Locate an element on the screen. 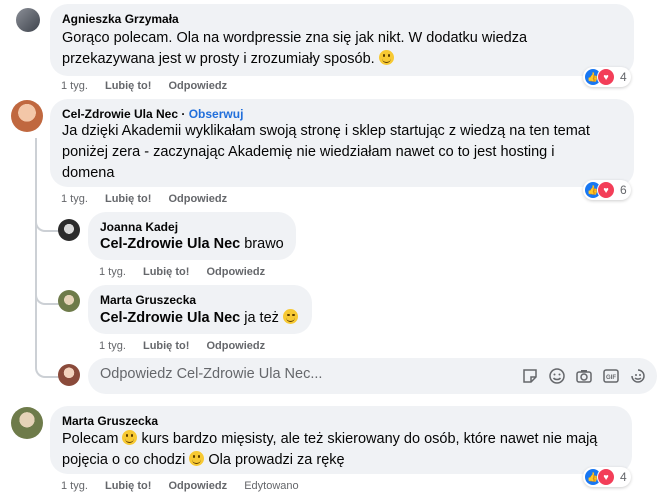 Image resolution: width=660 pixels, height=497 pixels. reply-author: Joanna Kadej is located at coordinates (139, 227).